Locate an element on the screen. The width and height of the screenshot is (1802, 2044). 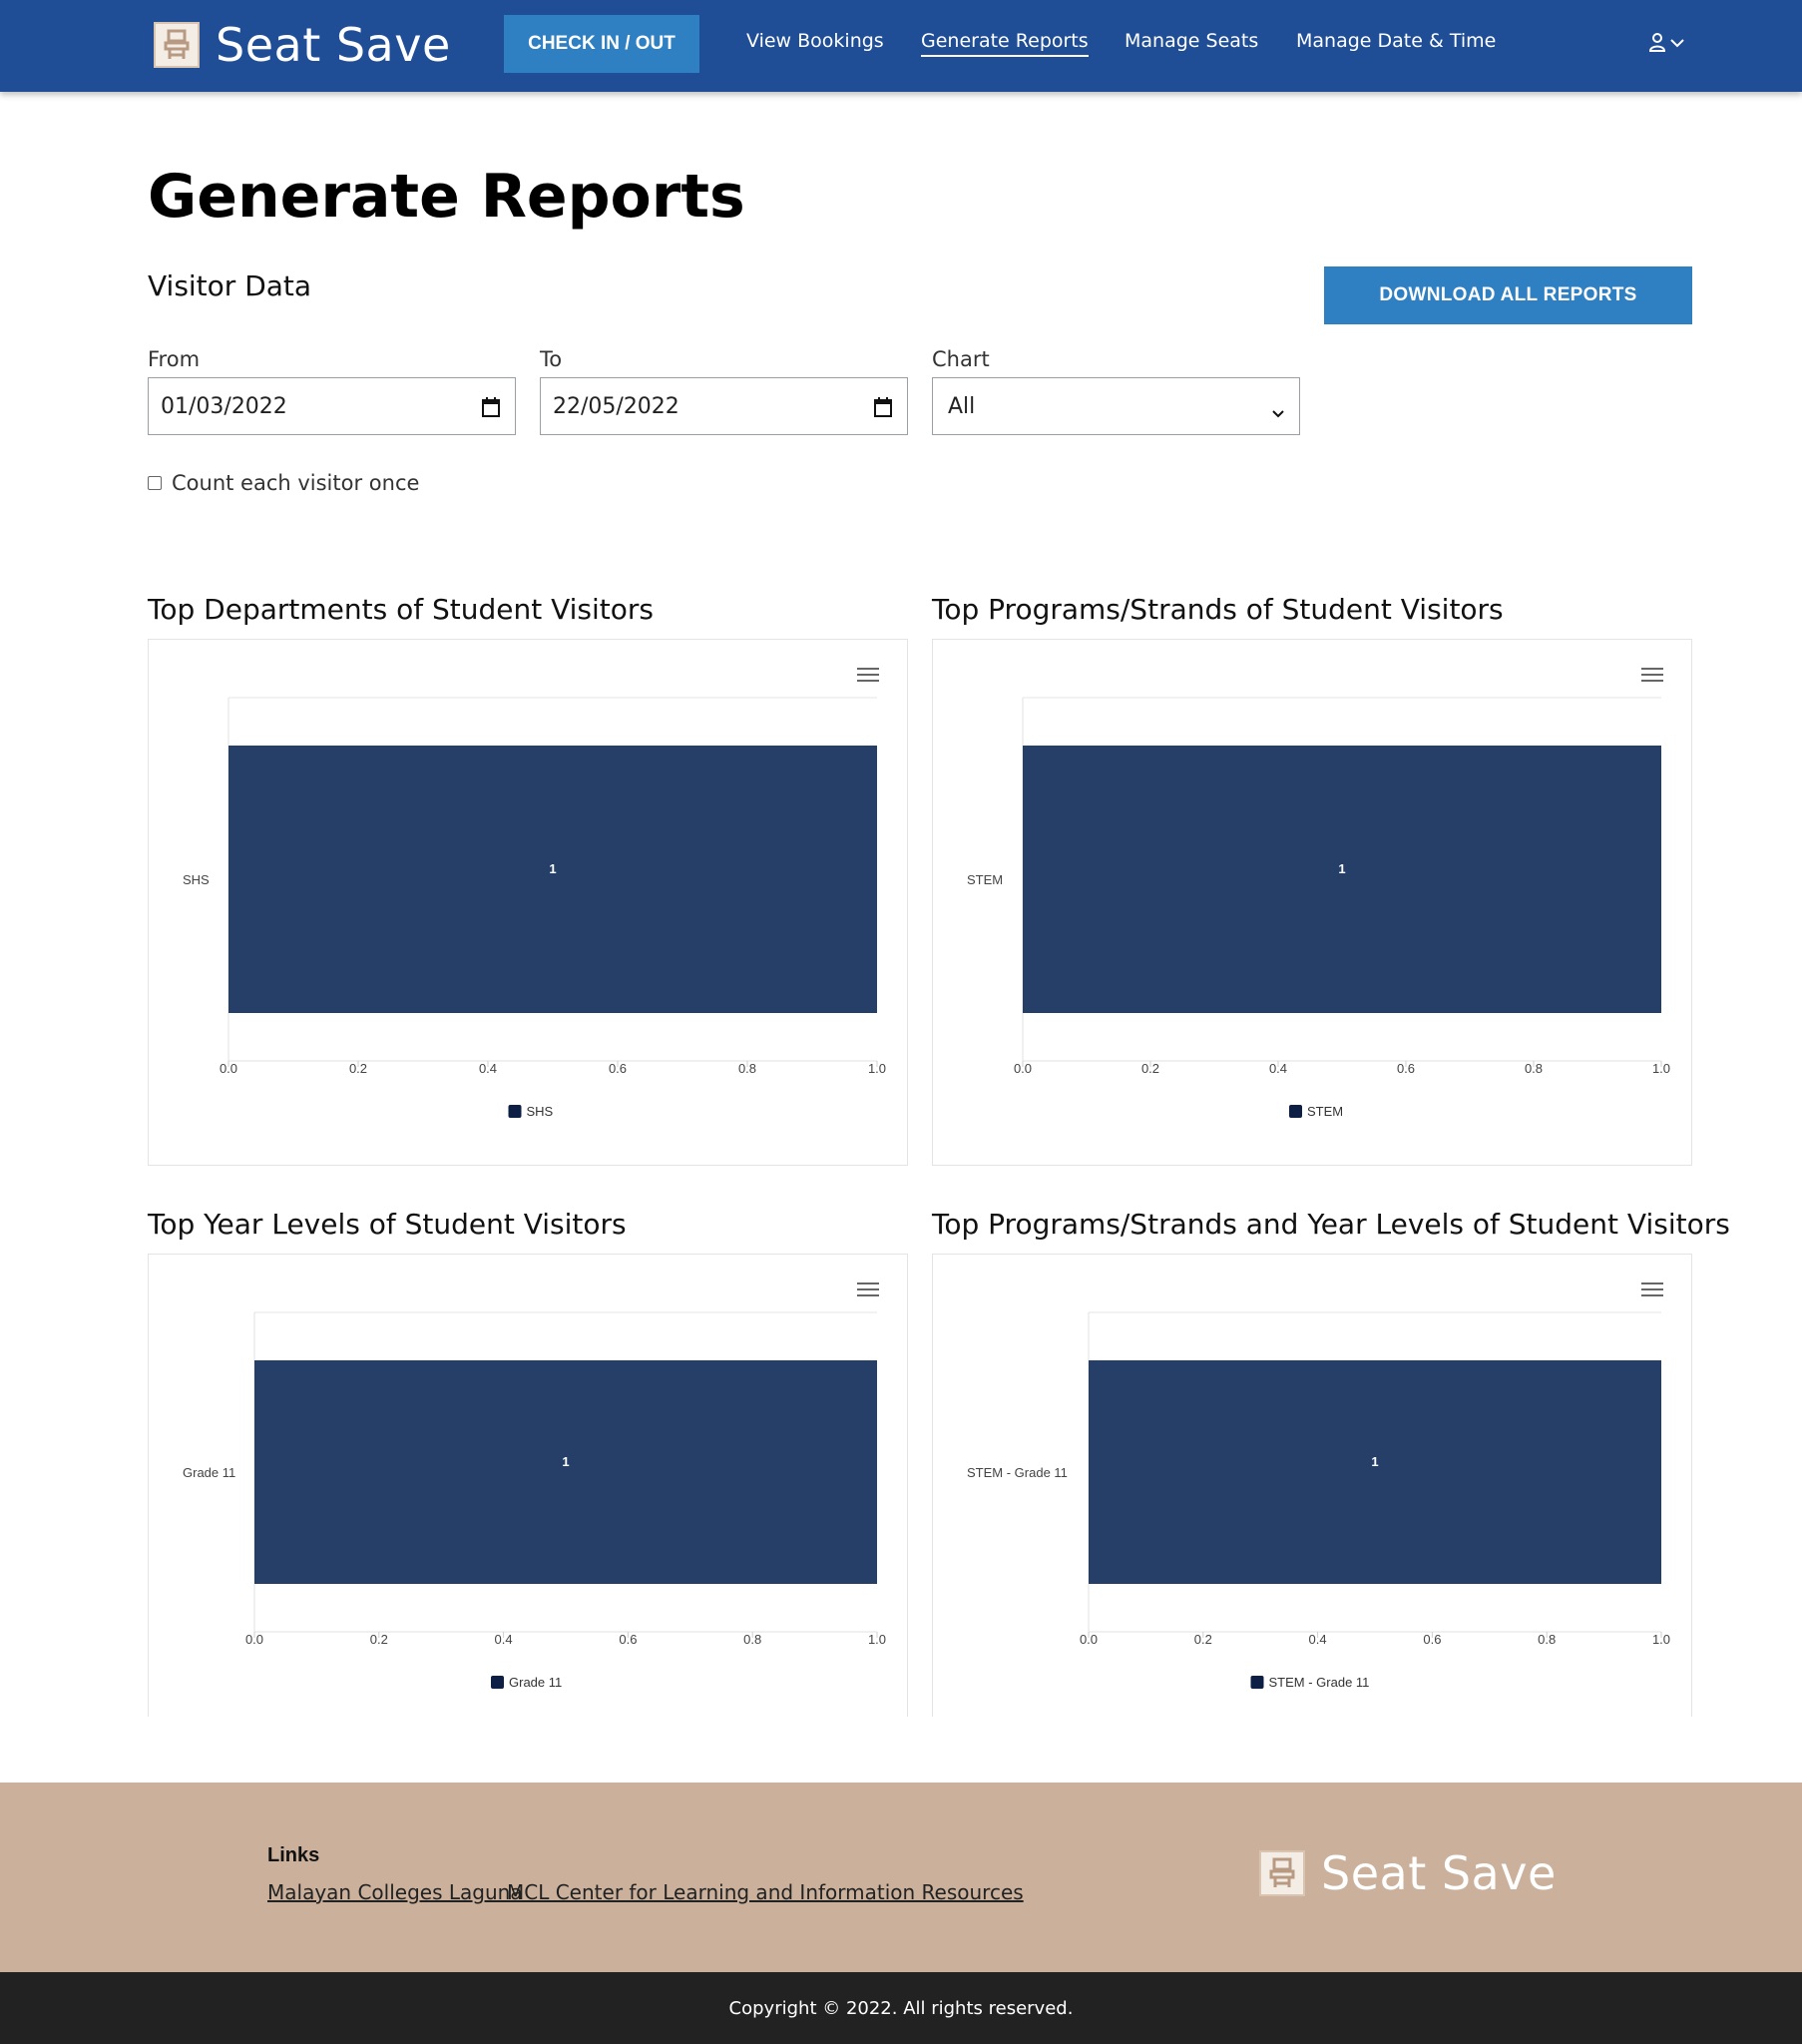
chart-title-departments: Top Departments of Student Visitors is located at coordinates (401, 609).